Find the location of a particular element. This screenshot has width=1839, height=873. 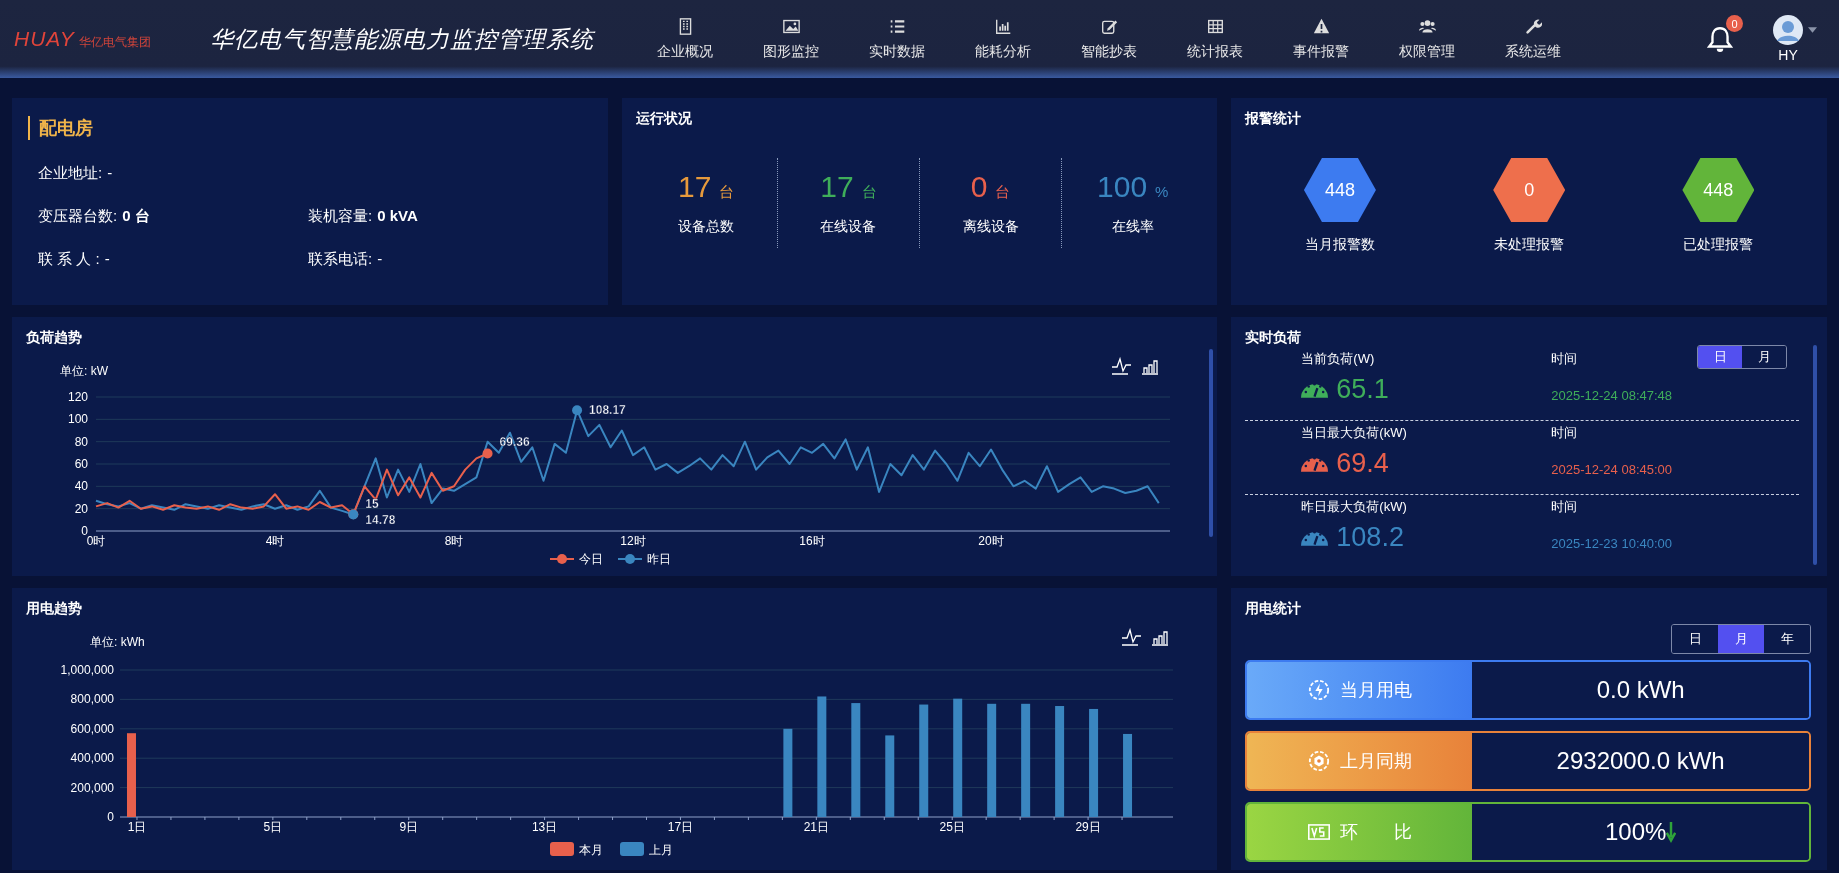

metric-value: 69.4 is located at coordinates (1362, 463).